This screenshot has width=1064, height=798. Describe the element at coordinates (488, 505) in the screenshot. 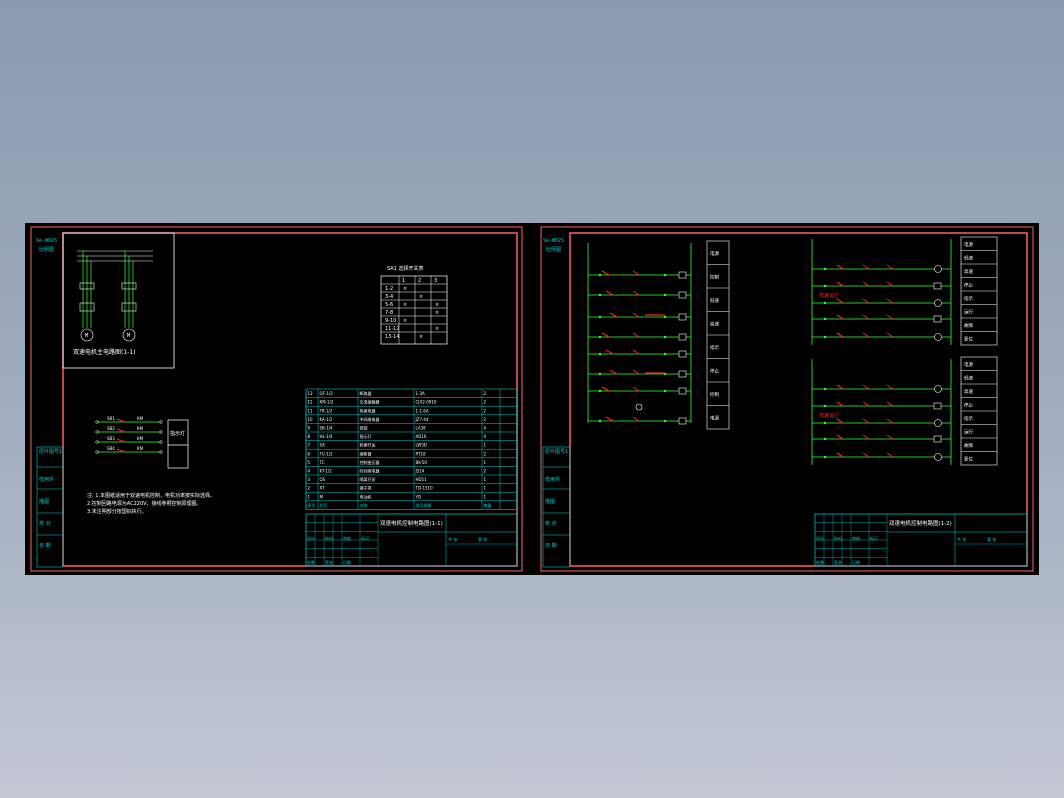

I see `parts-header: 数量` at that location.